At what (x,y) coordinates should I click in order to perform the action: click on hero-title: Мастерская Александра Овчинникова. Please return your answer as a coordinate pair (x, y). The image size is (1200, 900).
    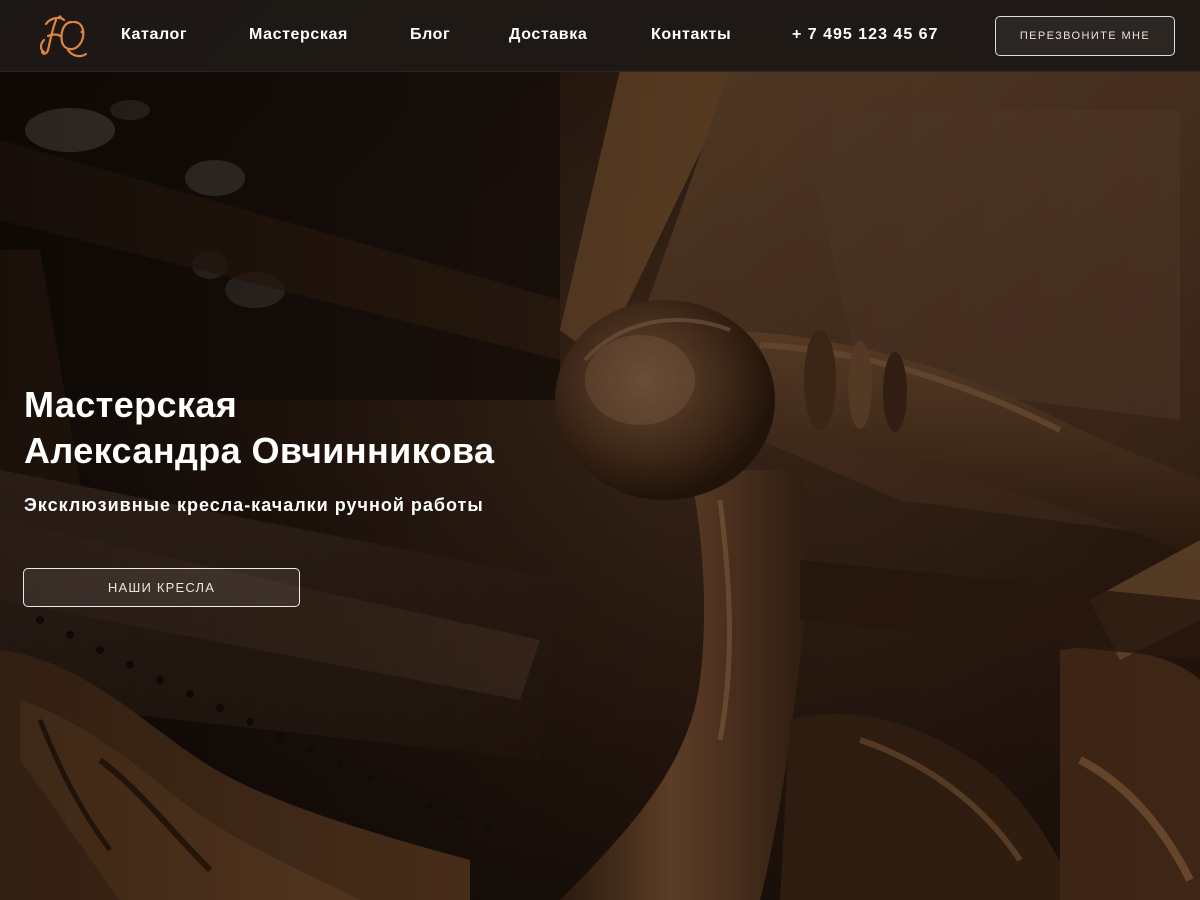
    Looking at the image, I should click on (259, 428).